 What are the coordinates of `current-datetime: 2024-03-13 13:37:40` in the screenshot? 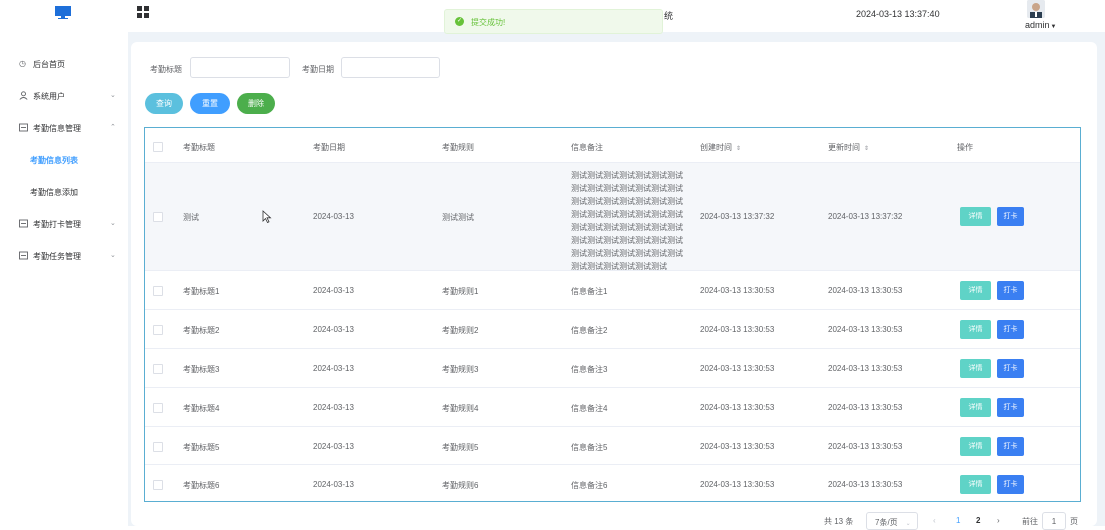 It's located at (898, 14).